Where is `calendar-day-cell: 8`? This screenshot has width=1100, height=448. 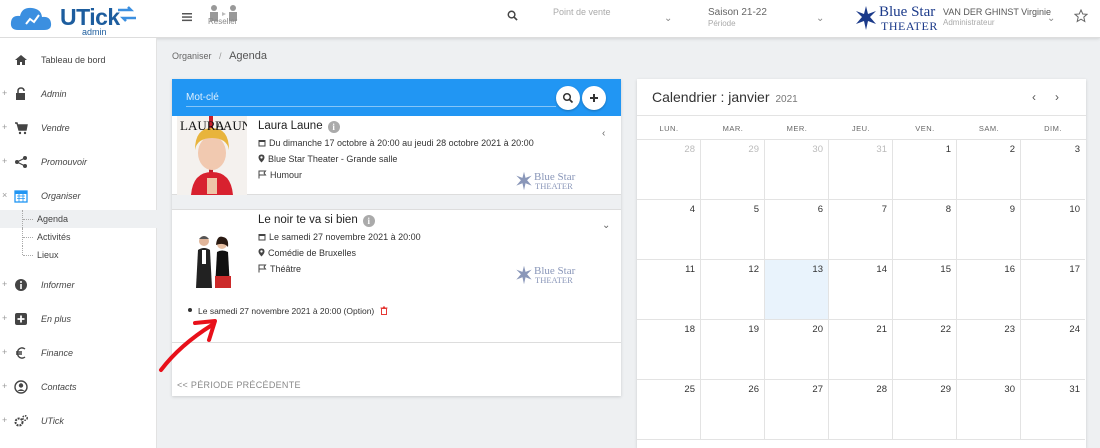 calendar-day-cell: 8 is located at coordinates (925, 230).